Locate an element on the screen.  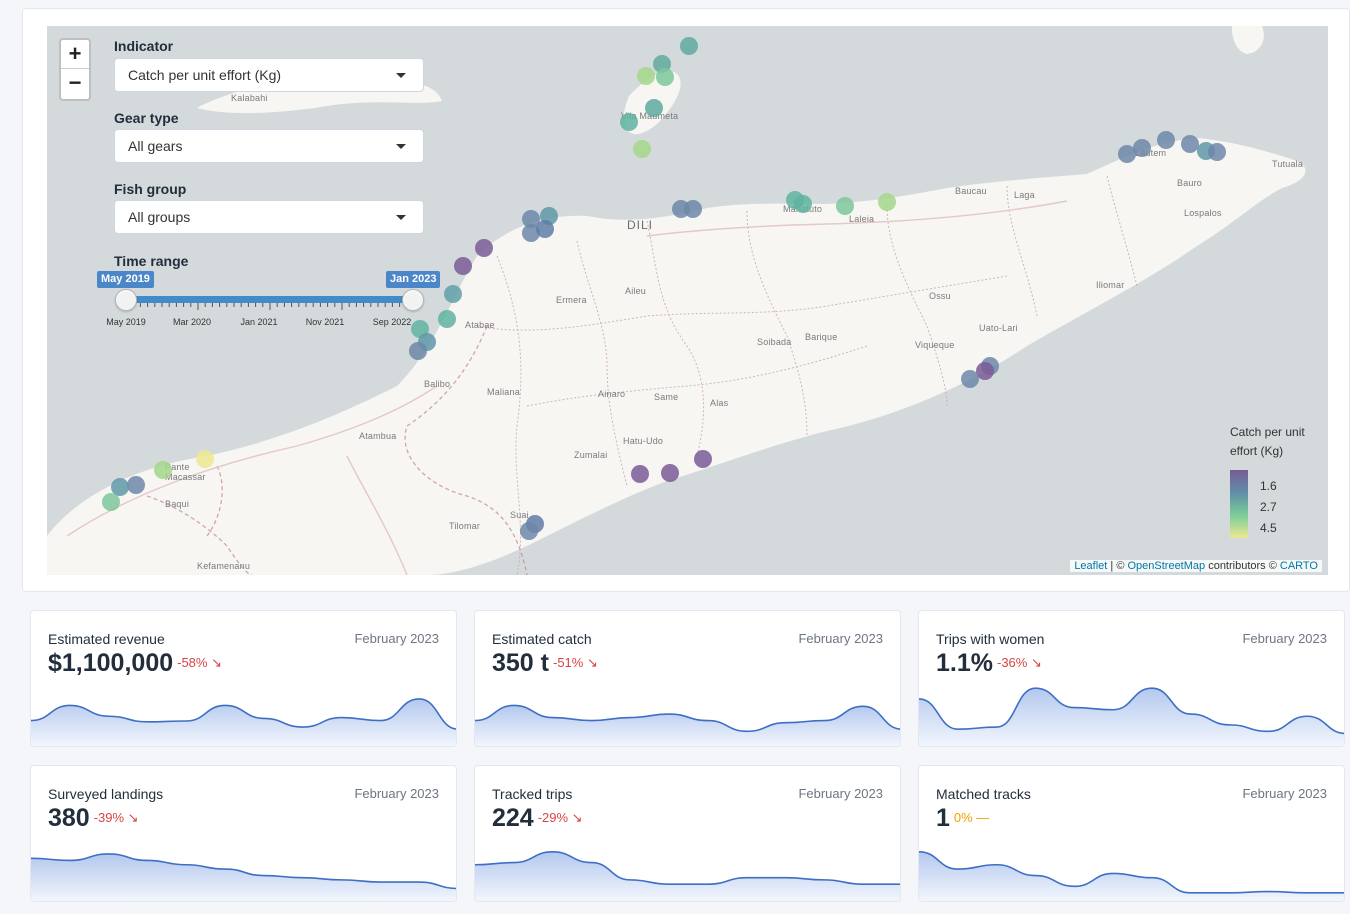
gear-type-value: All gears is located at coordinates (155, 146).